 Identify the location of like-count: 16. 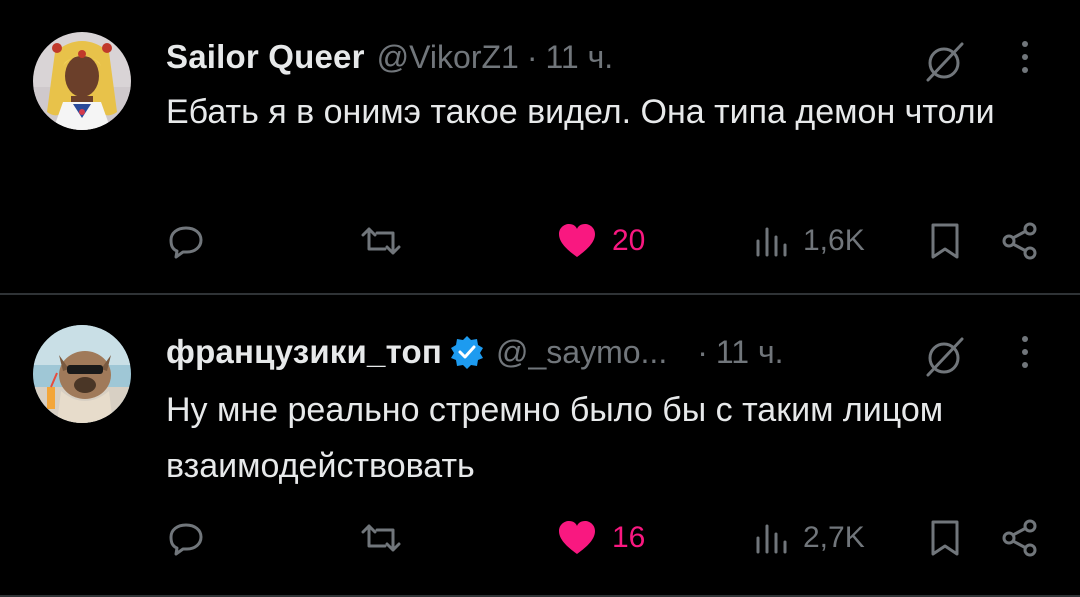
(629, 537).